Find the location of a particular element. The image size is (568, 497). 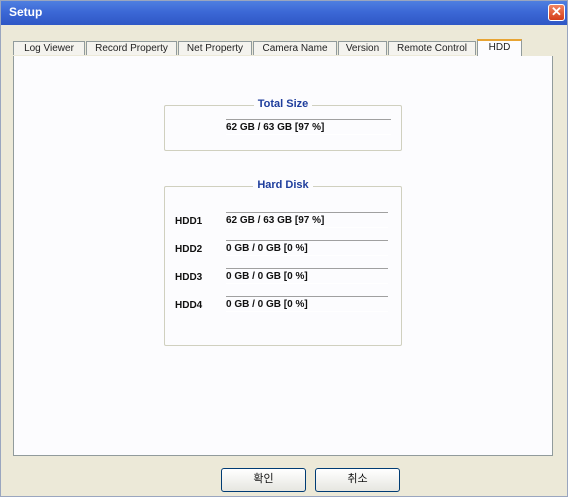

hdd2-value: 0 GB / 0 GB [0 %] is located at coordinates (307, 248).